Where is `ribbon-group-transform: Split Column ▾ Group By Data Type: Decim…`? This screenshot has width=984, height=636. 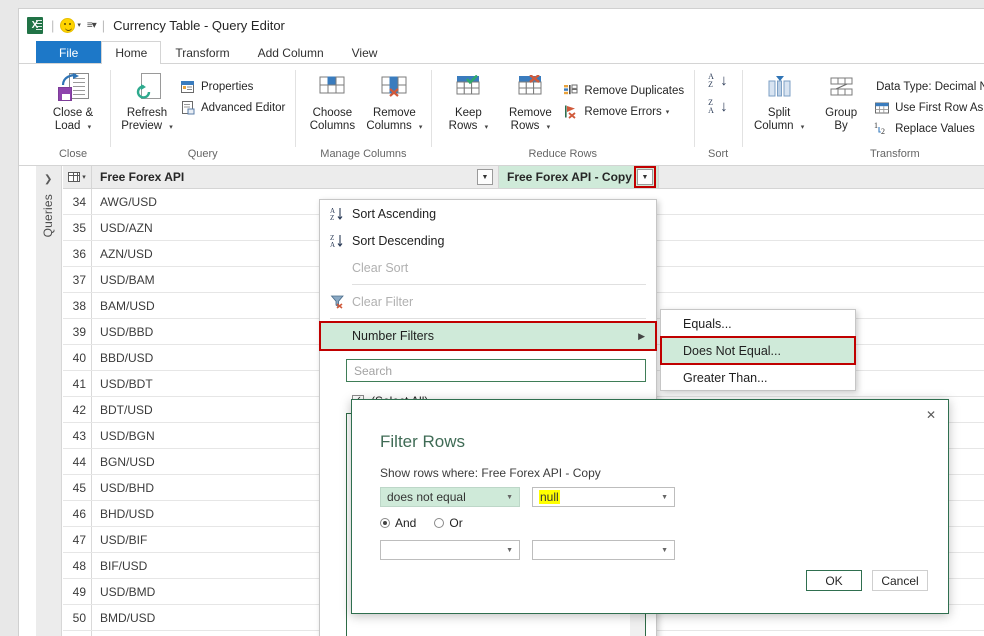 ribbon-group-transform: Split Column ▾ Group By Data Type: Decim… is located at coordinates (863, 114).